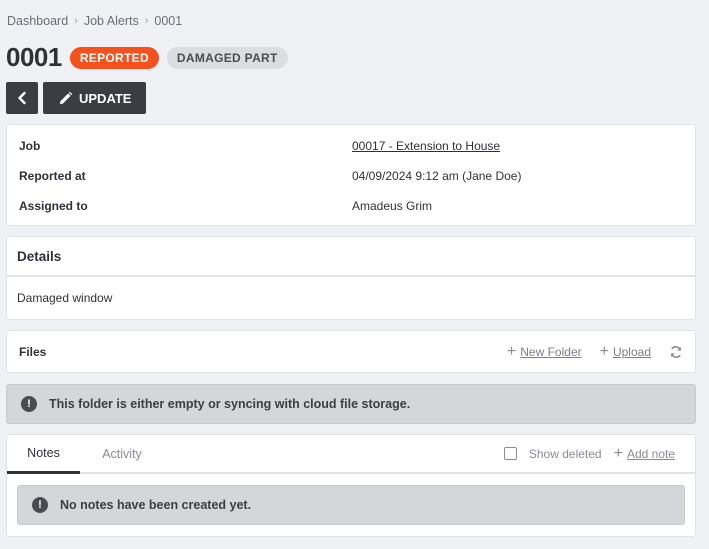 The width and height of the screenshot is (709, 549). What do you see at coordinates (114, 57) in the screenshot?
I see `status-badge: REPORTED` at bounding box center [114, 57].